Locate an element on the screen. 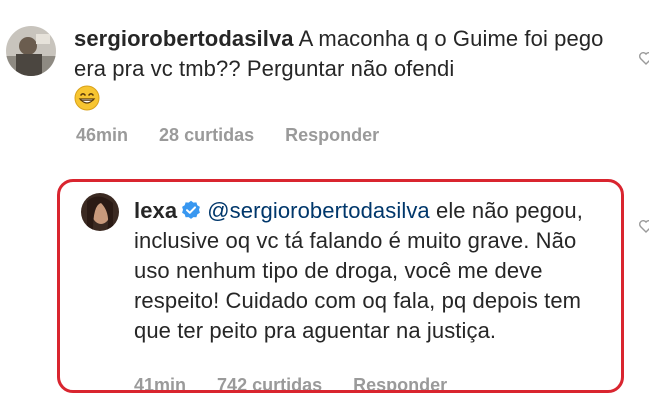  comment-meta: 46min 28 curtidas Responder is located at coordinates (227, 135).